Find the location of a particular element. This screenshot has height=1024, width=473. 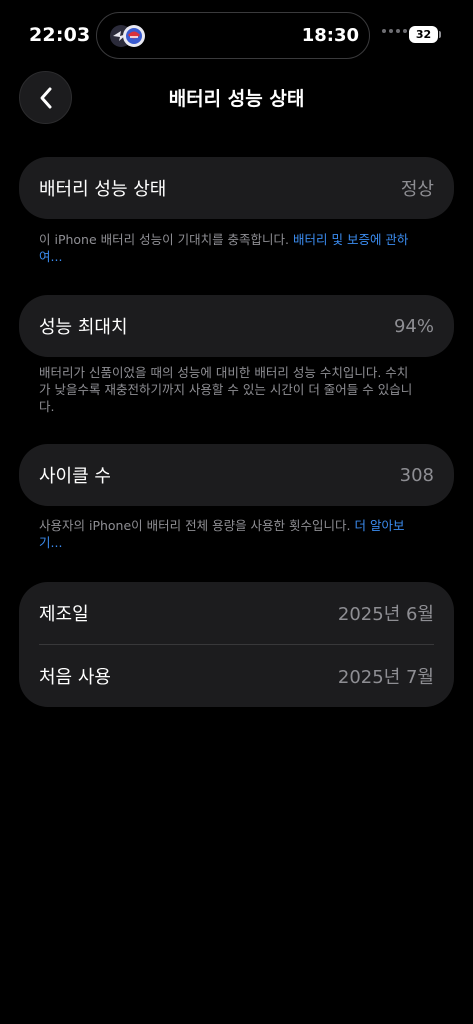

cycle-count-card: 사이클 수 308 is located at coordinates (236, 475).